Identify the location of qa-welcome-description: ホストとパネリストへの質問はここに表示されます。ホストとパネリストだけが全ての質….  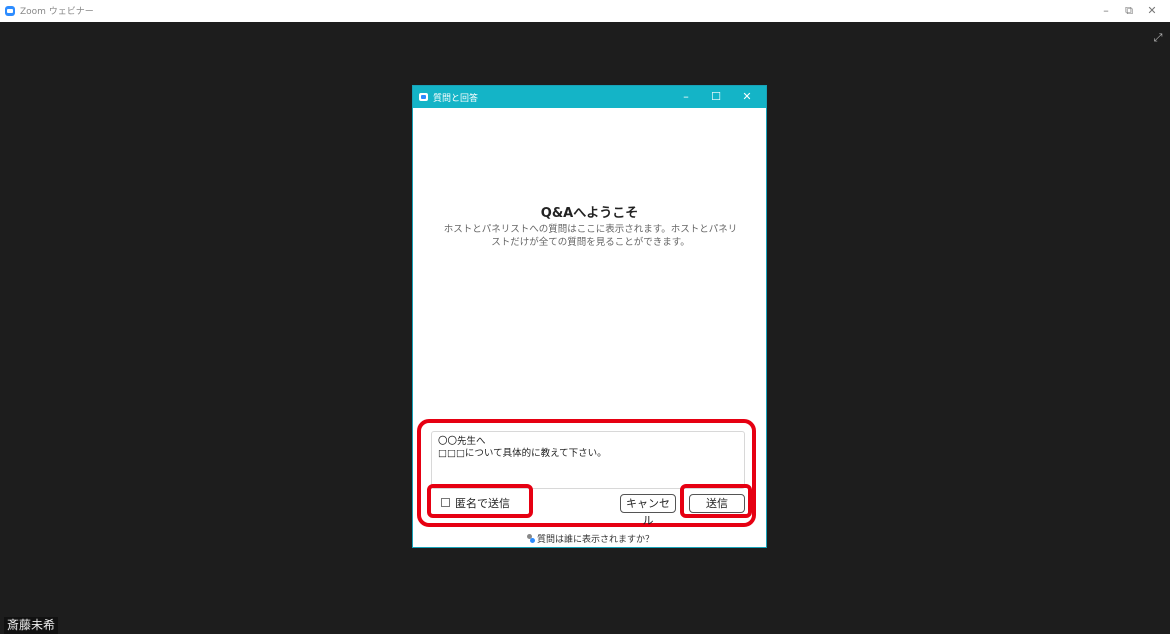
(590, 236).